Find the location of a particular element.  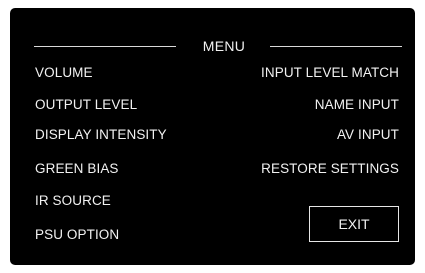

menu-title: MENU is located at coordinates (224, 46).